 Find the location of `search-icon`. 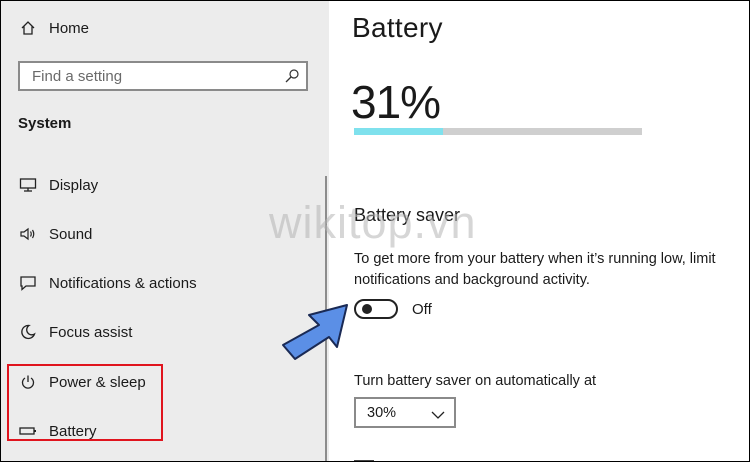

search-icon is located at coordinates (292, 76).